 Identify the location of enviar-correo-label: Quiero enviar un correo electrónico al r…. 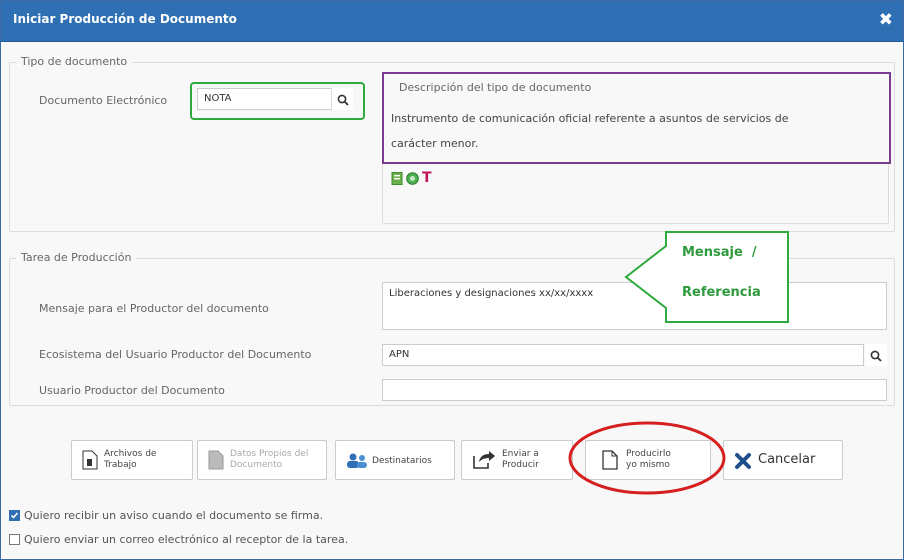
(186, 539).